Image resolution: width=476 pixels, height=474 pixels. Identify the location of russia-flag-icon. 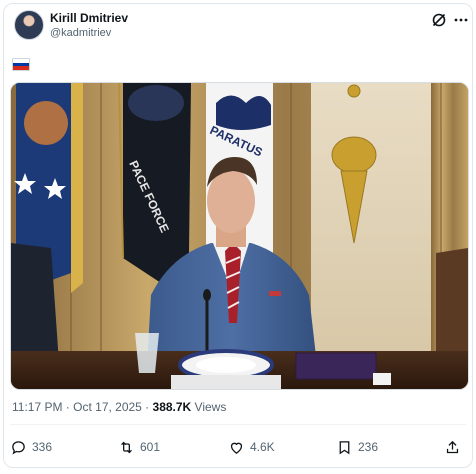
(21, 64).